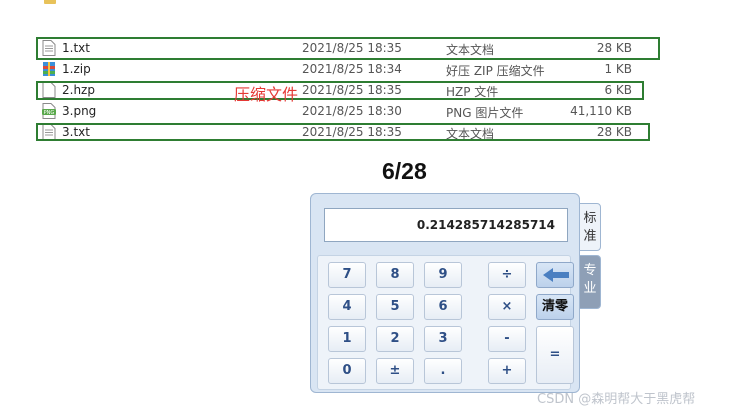 This screenshot has width=747, height=415. What do you see at coordinates (443, 371) in the screenshot?
I see `decimal-key: .` at bounding box center [443, 371].